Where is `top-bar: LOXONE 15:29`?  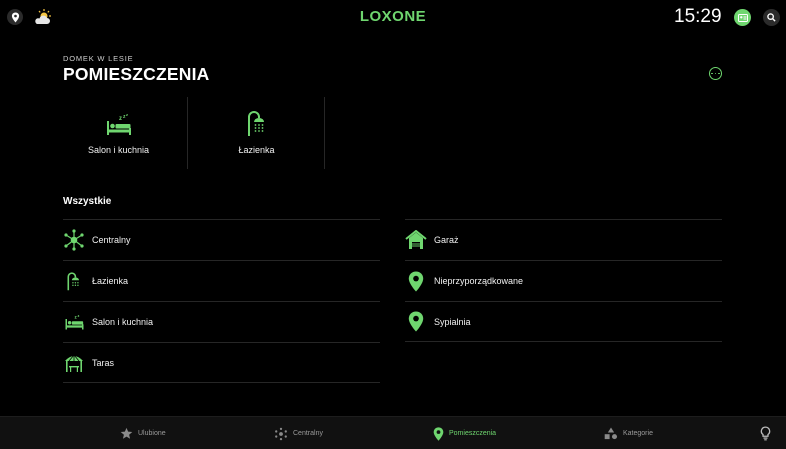
top-bar: LOXONE 15:29 is located at coordinates (393, 17).